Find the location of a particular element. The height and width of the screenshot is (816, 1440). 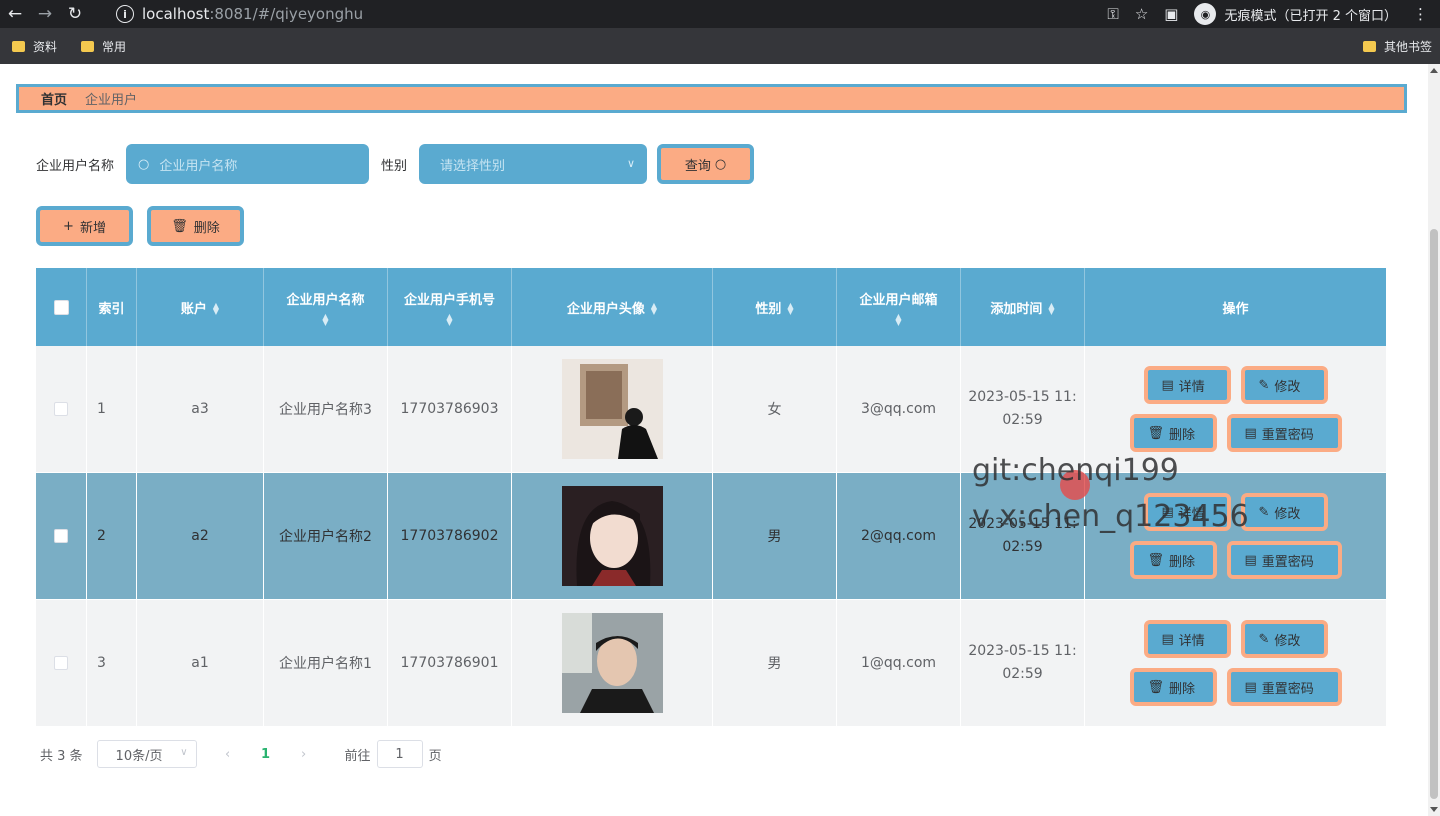

bookmark-folder: 资料 is located at coordinates (34, 46).